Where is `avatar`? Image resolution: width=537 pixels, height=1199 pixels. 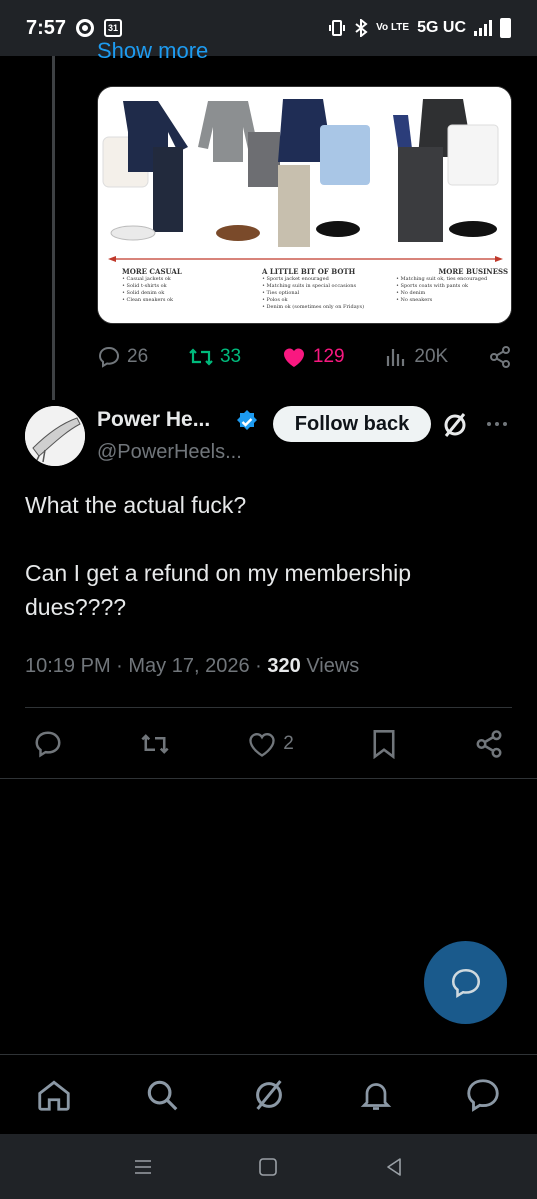
avatar is located at coordinates (55, 436).